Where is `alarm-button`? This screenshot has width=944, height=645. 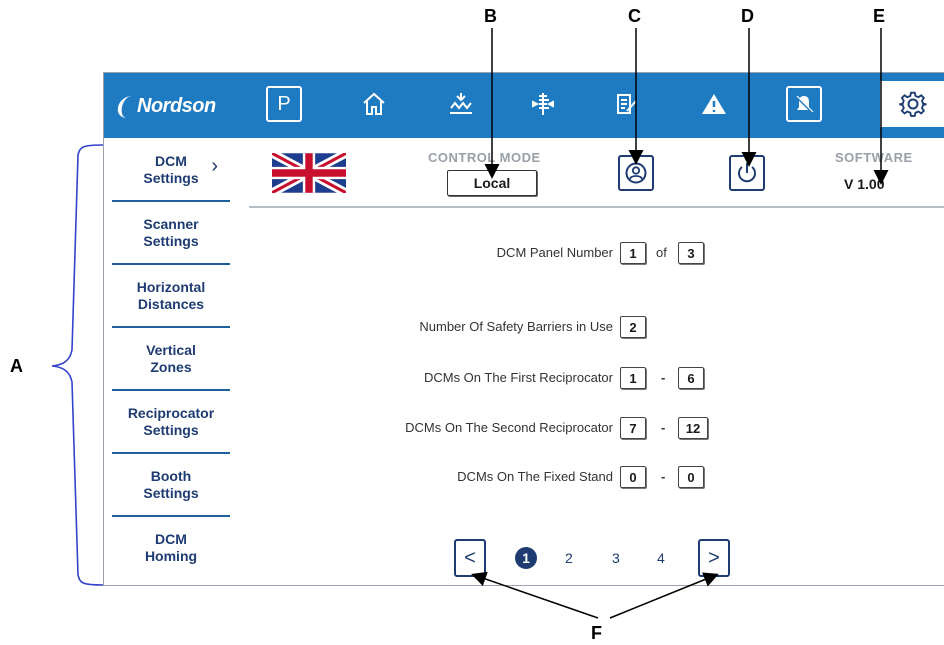 alarm-button is located at coordinates (714, 104).